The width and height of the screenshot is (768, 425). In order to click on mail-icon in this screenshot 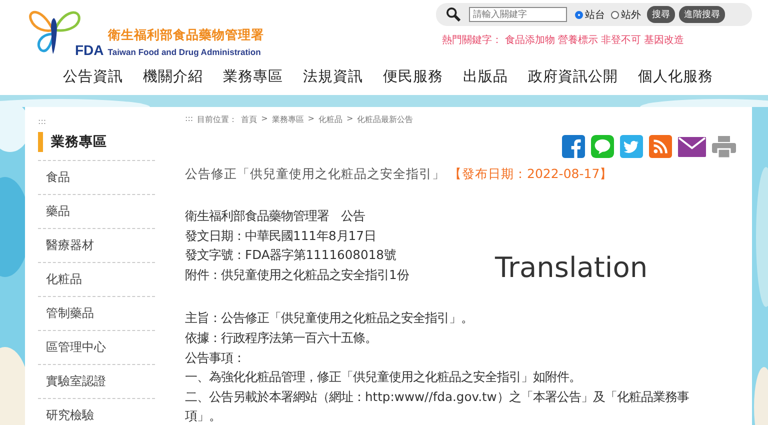, I will do `click(692, 146)`.